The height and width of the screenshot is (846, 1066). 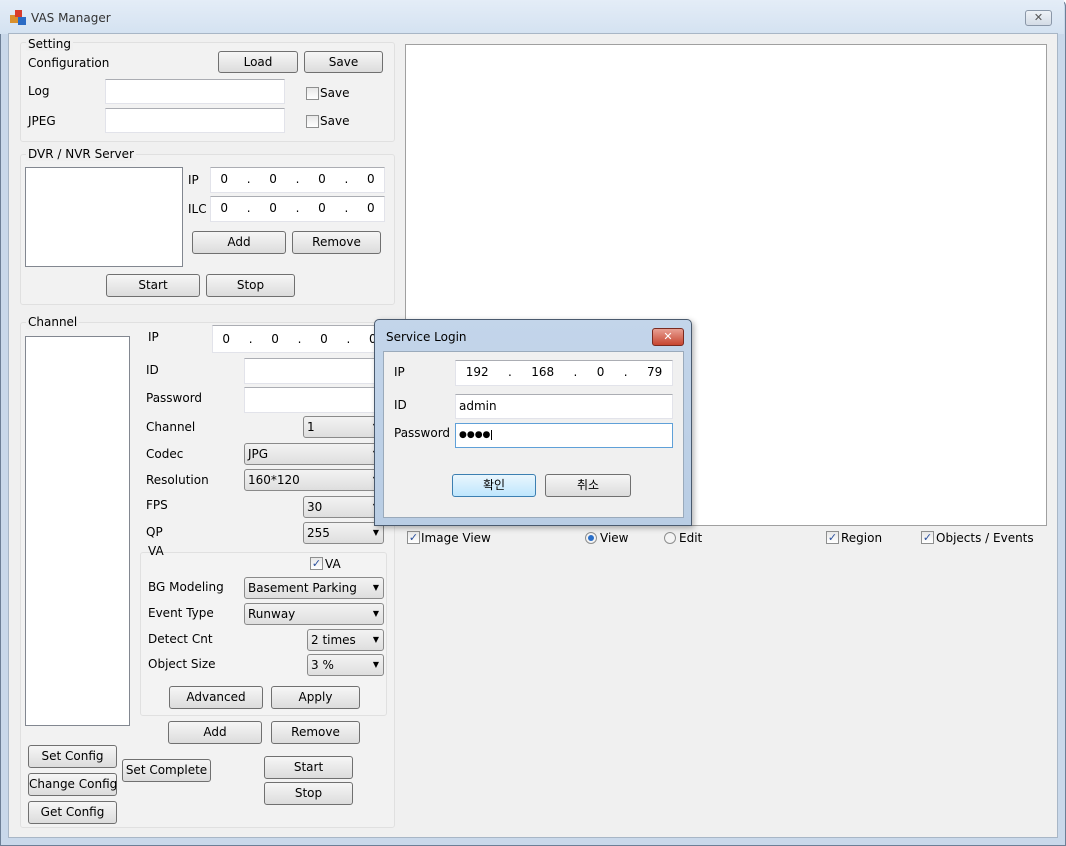 I want to click on set-complete-button: Set Complete, so click(x=166, y=770).